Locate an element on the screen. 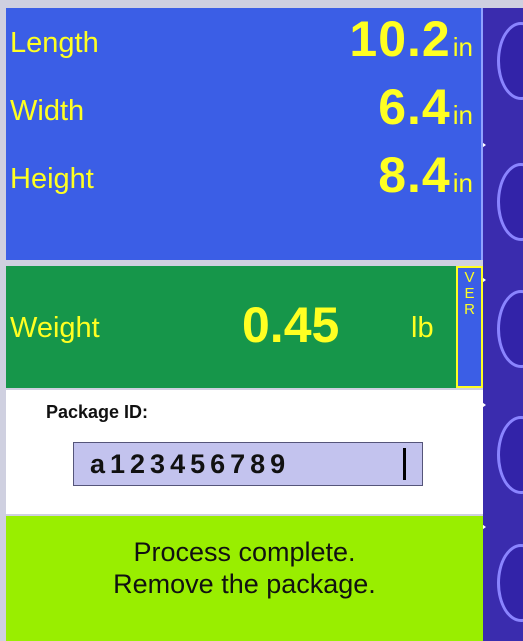 Image resolution: width=523 pixels, height=641 pixels. width-unit: in is located at coordinates (462, 115).